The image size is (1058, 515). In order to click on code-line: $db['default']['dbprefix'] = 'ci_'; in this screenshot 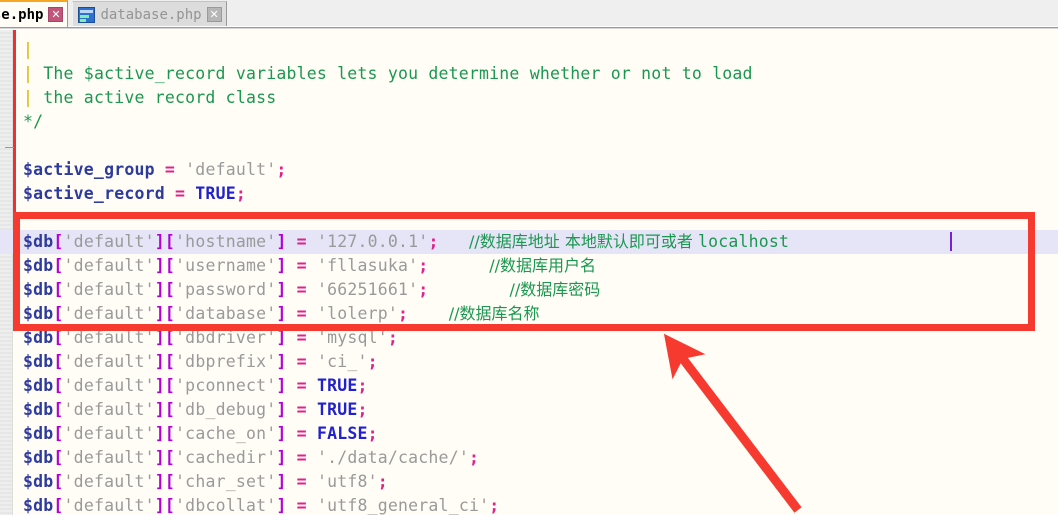, I will do `click(529, 362)`.